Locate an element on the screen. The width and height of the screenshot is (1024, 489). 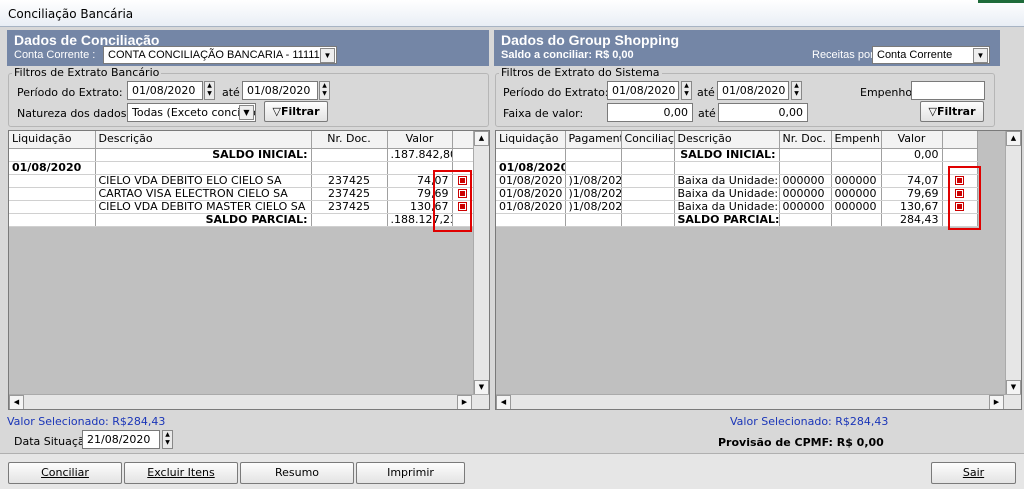
left-col-liquidacao: Liquidação is located at coordinates (52, 140).